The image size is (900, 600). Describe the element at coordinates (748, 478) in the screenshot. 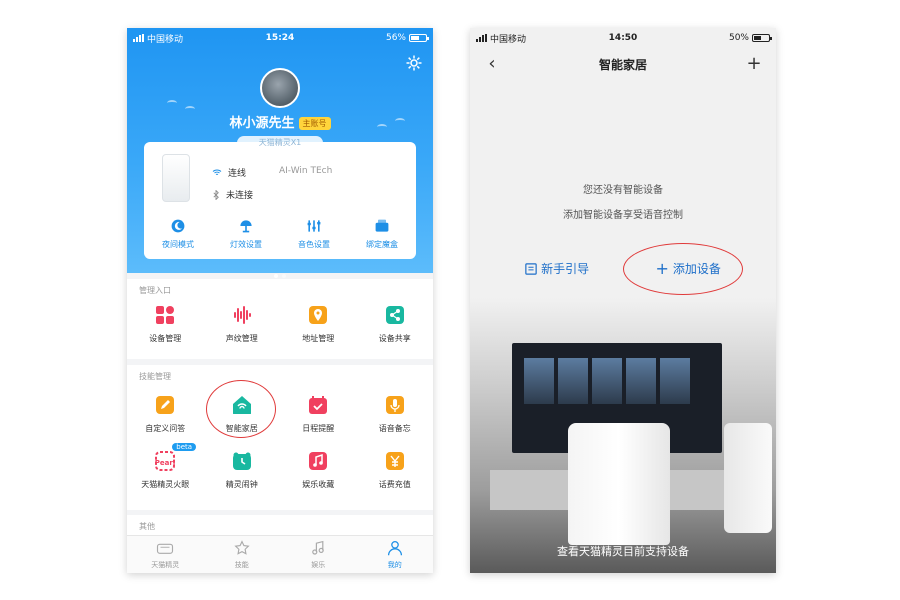

I see `side-speaker-image` at that location.